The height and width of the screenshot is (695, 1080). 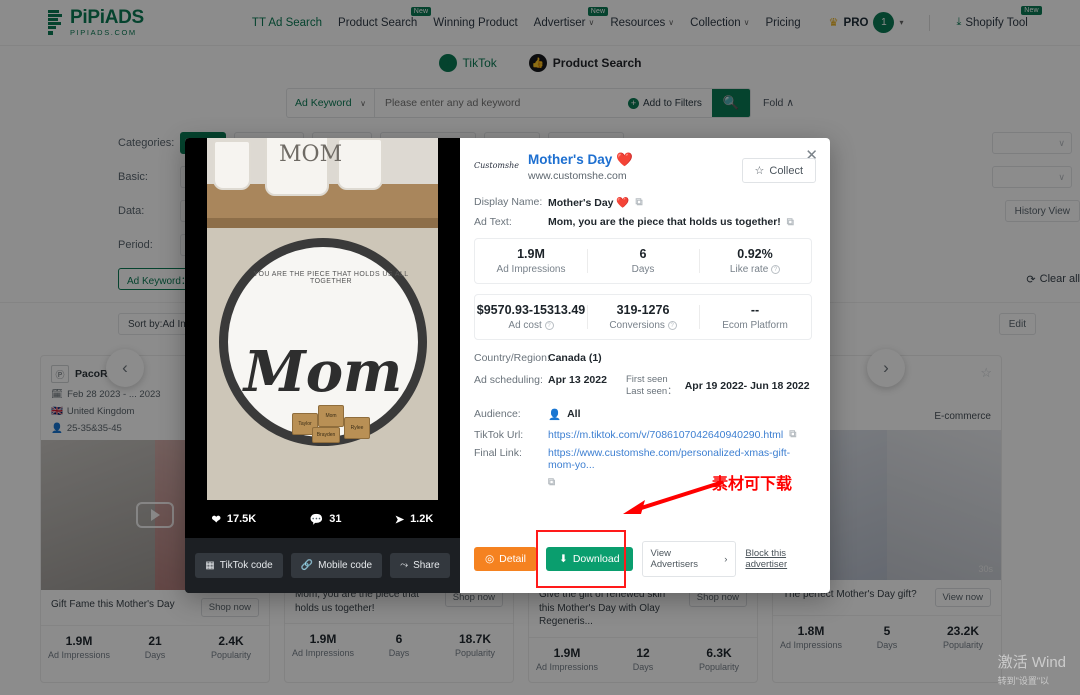 I want to click on share-button: ⤳ Share, so click(x=420, y=565).